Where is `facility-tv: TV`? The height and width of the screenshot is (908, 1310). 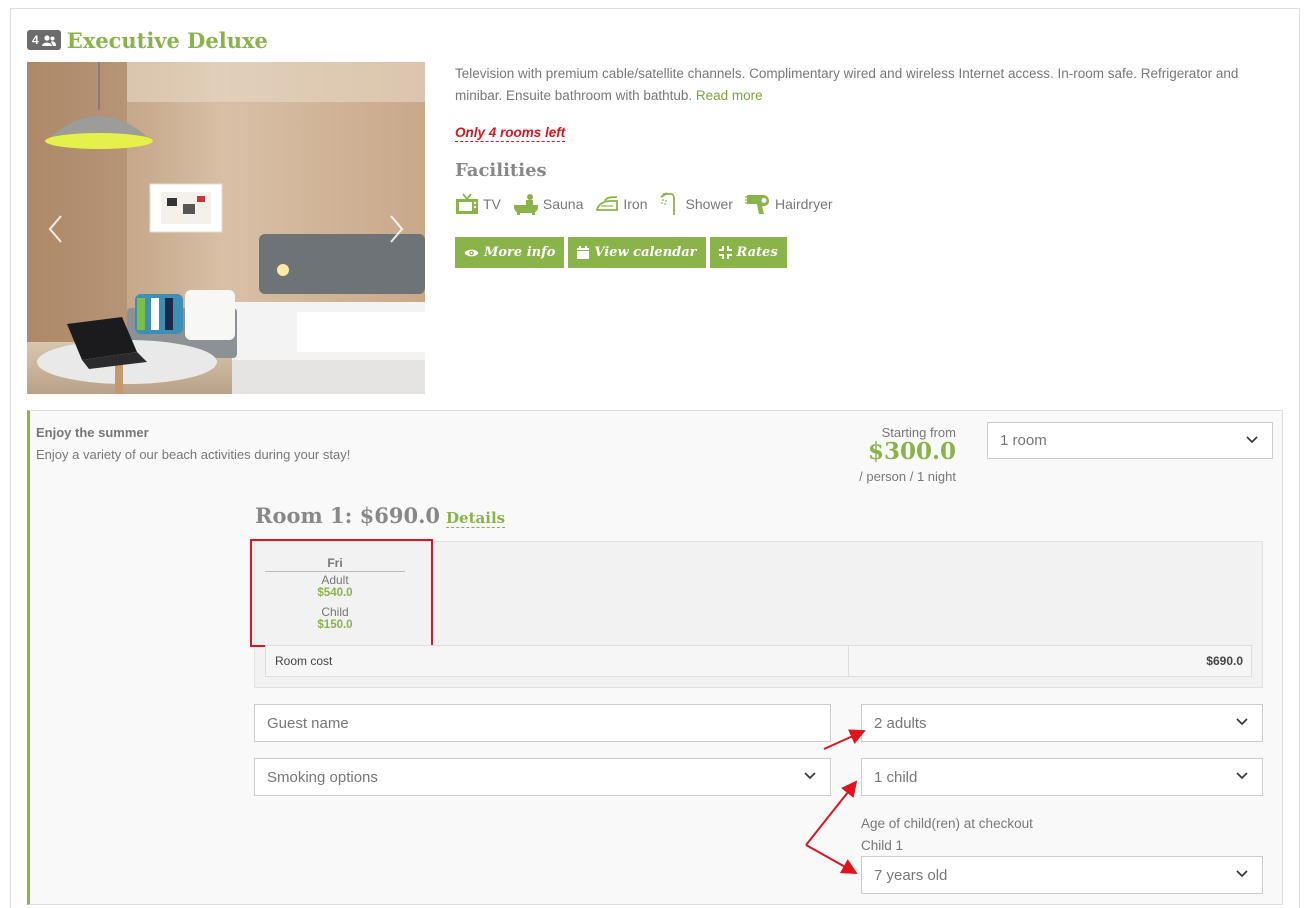
facility-tv: TV is located at coordinates (478, 204).